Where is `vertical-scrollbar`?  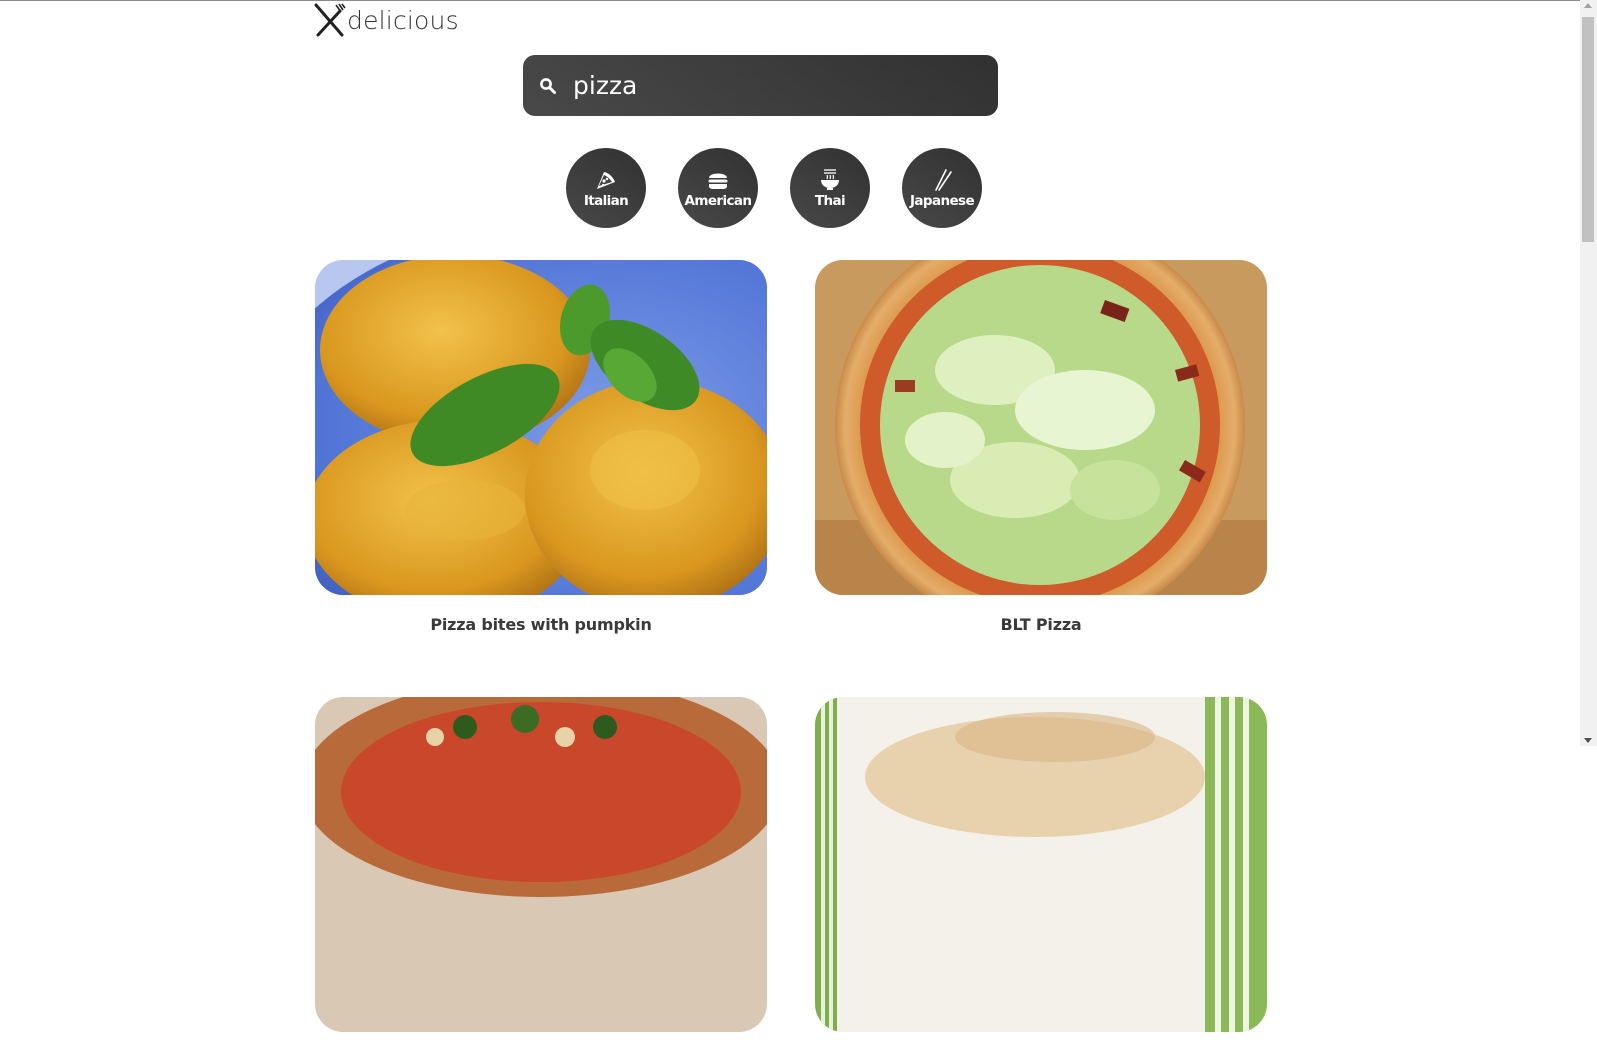 vertical-scrollbar is located at coordinates (1588, 373).